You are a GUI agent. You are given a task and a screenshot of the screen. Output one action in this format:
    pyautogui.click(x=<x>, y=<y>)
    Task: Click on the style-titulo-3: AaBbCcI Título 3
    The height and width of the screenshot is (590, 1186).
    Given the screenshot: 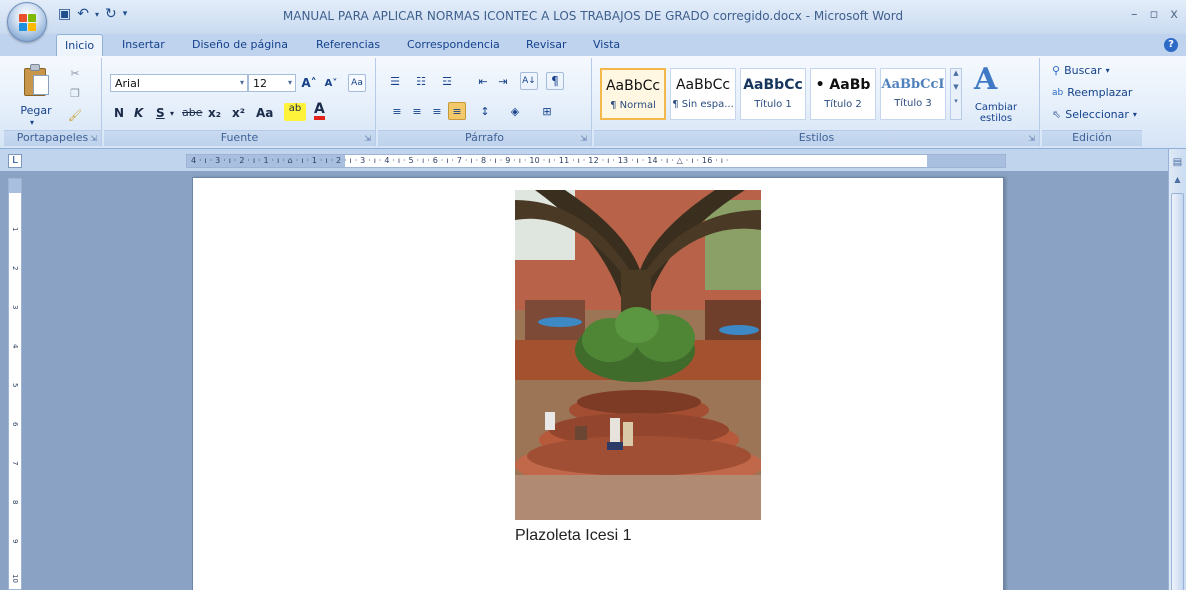 What is the action you would take?
    pyautogui.click(x=913, y=94)
    